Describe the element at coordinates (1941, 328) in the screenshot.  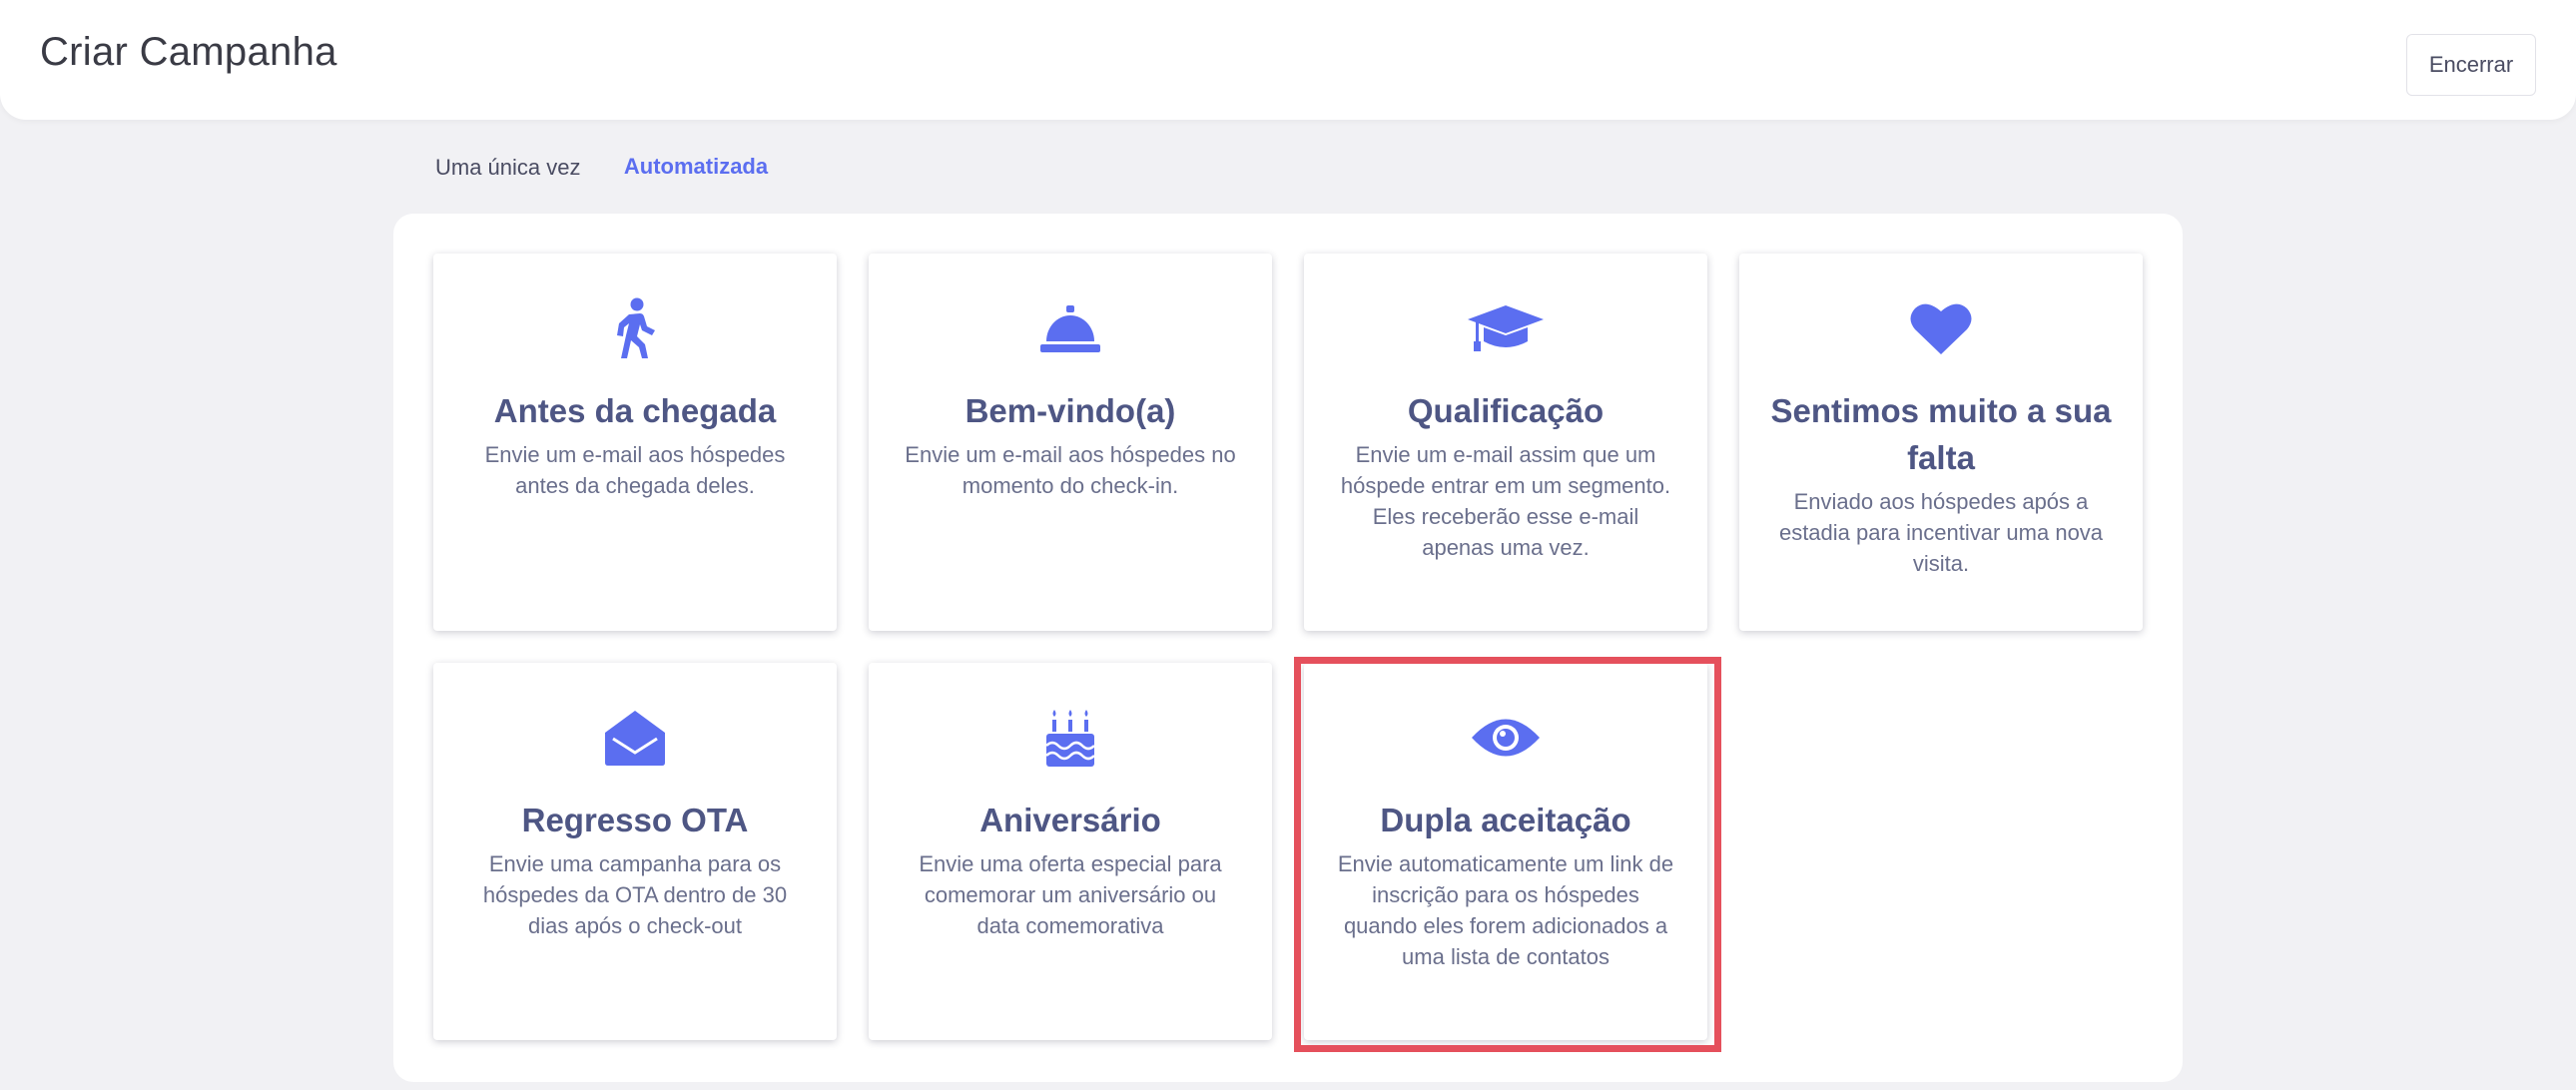
I see `heart-icon` at that location.